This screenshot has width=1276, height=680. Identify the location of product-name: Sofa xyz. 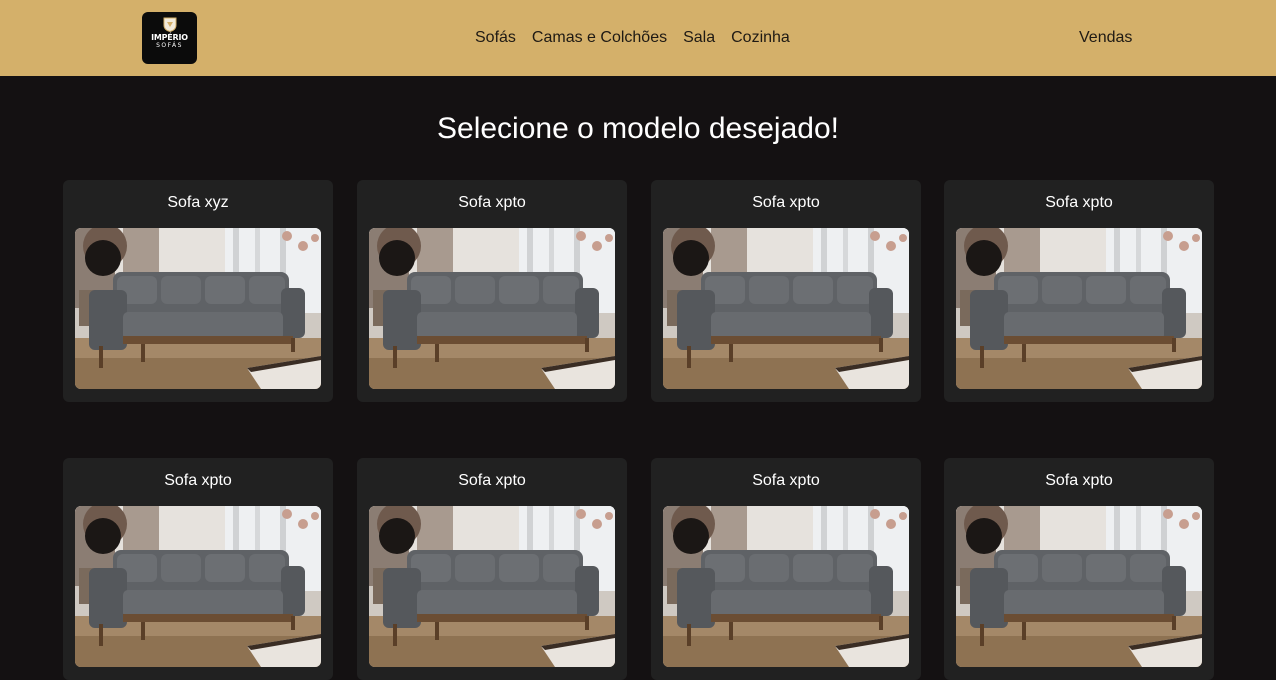
(198, 202).